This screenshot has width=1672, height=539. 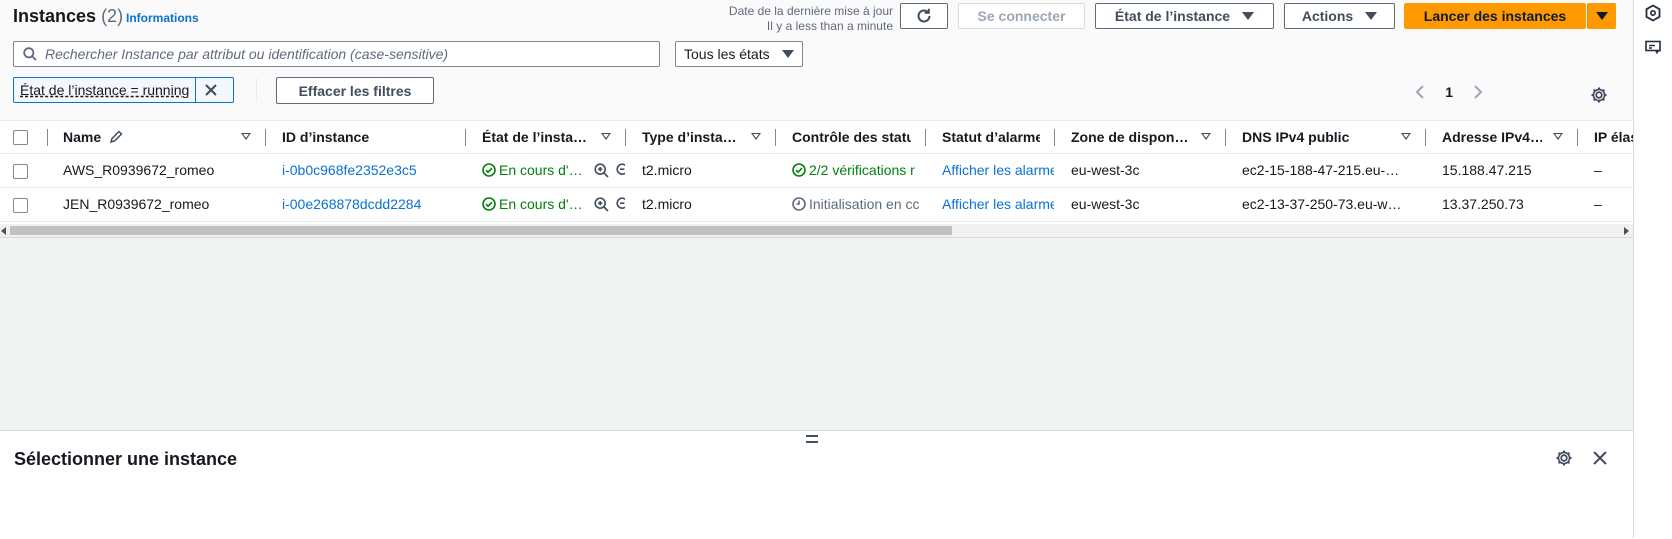 I want to click on instance-state-label: État de l’instance, so click(x=1172, y=16).